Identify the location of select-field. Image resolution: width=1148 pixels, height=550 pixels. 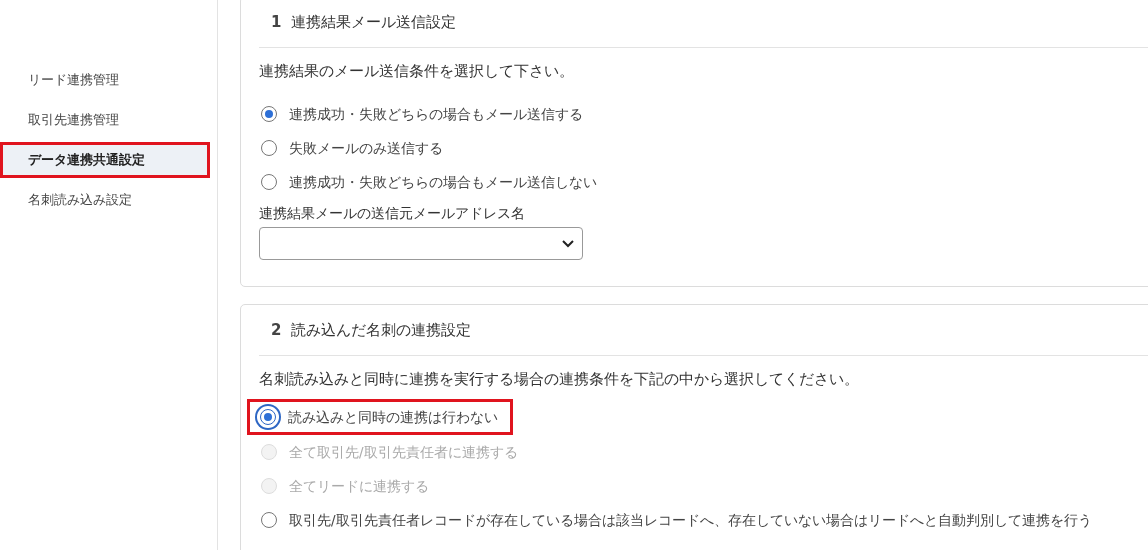
(421, 243).